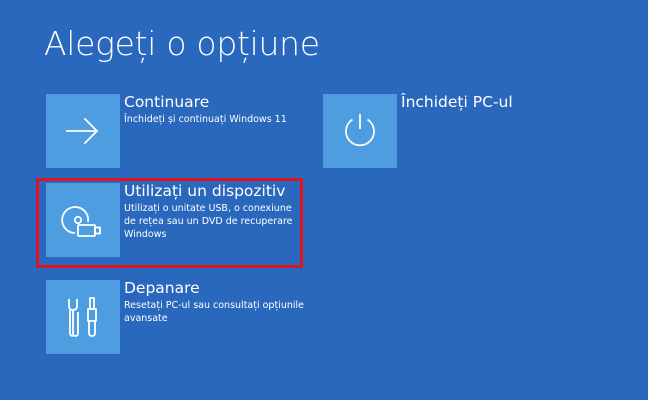  I want to click on continue-title: Continuare, so click(167, 102).